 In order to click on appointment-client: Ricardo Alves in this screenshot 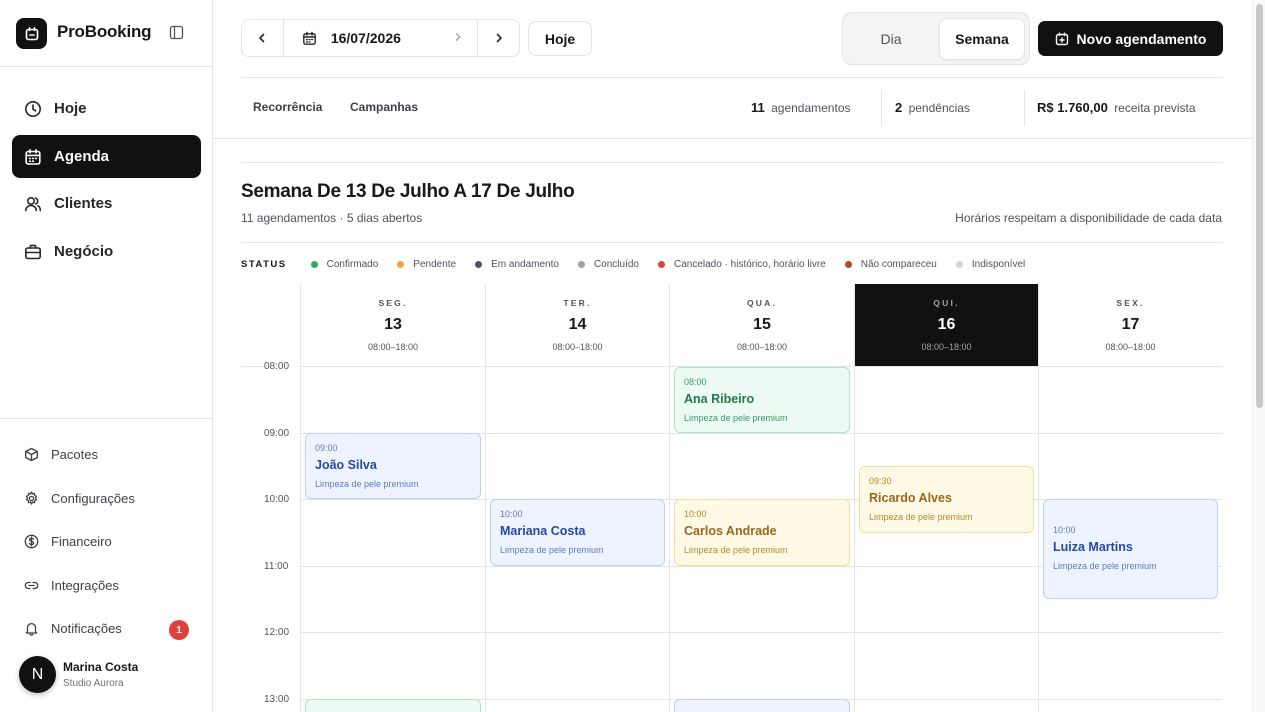, I will do `click(910, 498)`.